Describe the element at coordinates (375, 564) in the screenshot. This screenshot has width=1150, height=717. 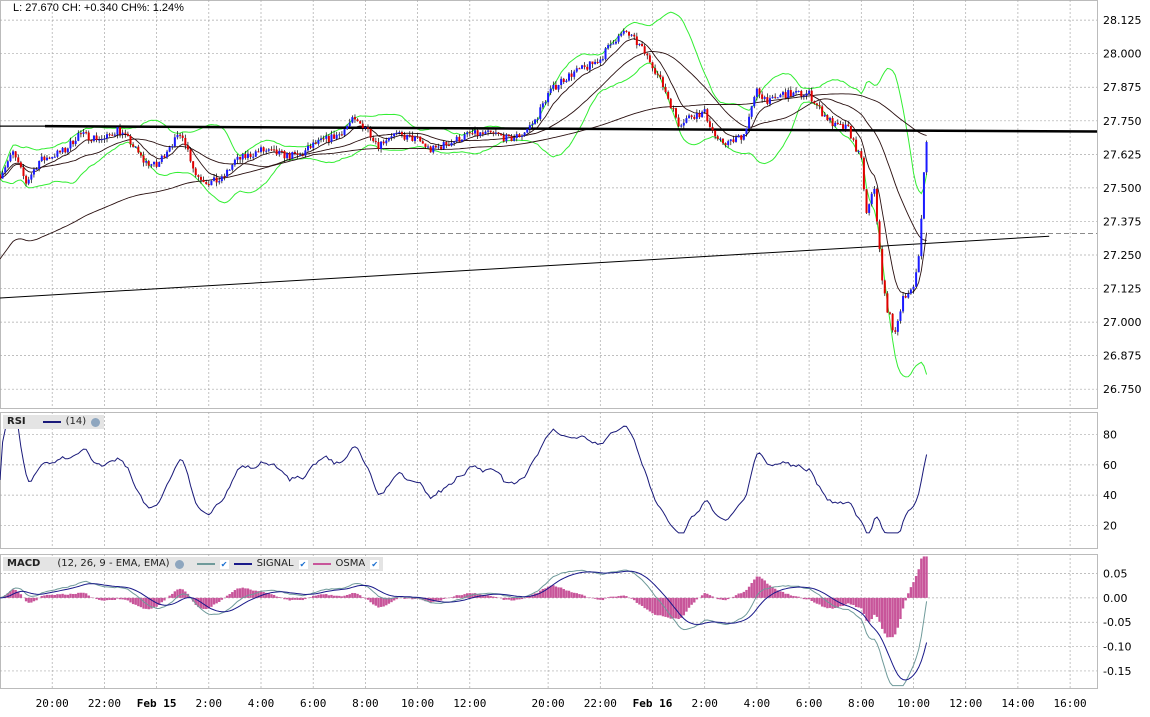
I see `osma-toggle-checkbox: ✔` at that location.